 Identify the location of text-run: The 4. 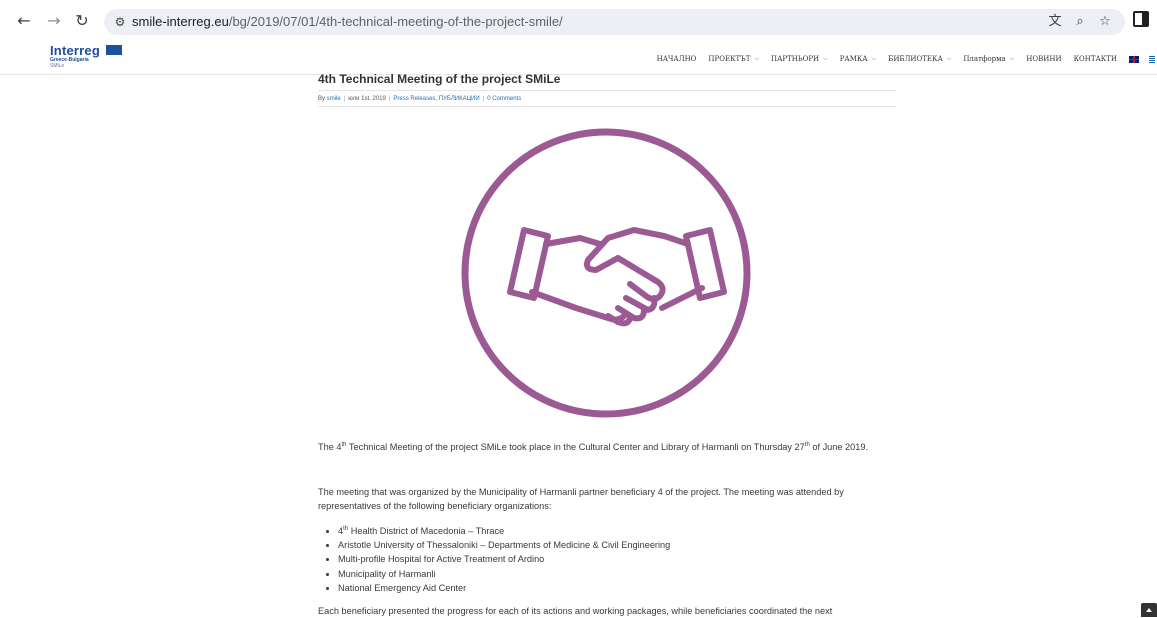
(330, 447).